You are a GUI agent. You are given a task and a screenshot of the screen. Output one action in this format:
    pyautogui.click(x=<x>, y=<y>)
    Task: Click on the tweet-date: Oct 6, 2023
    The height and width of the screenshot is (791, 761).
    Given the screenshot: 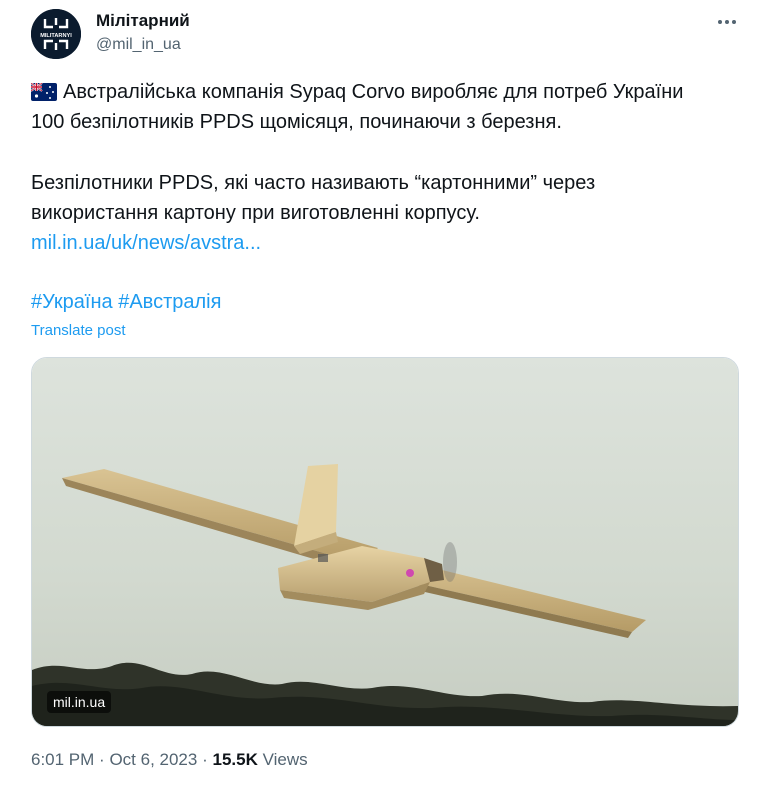 What is the action you would take?
    pyautogui.click(x=153, y=759)
    